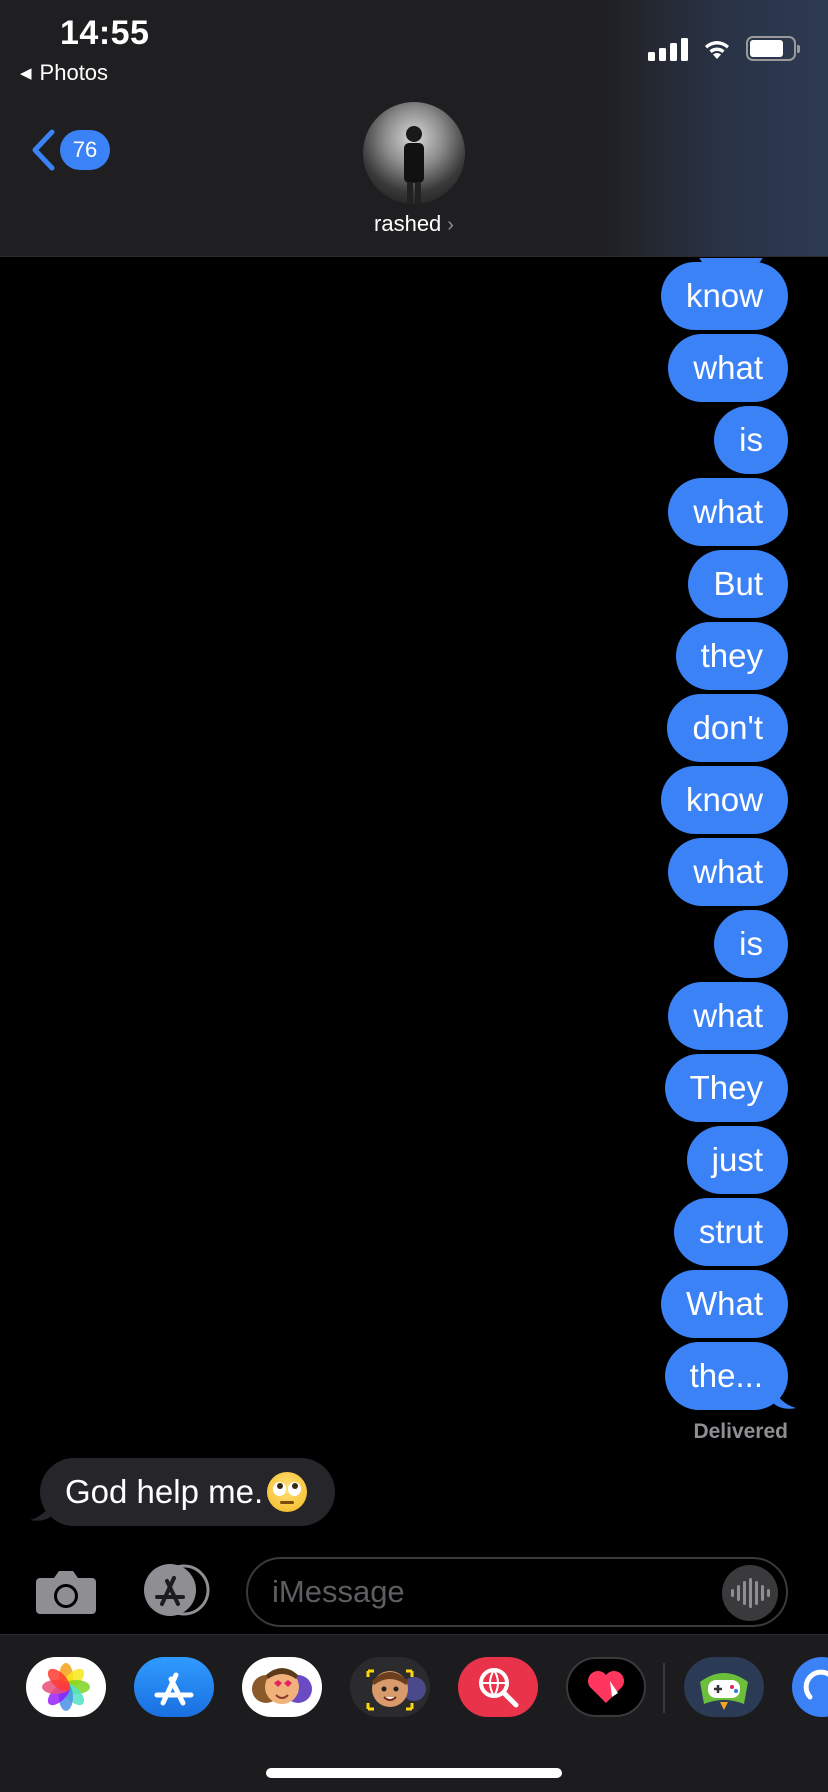 Image resolution: width=828 pixels, height=1792 pixels. I want to click on outgoing-message: don't, so click(727, 728).